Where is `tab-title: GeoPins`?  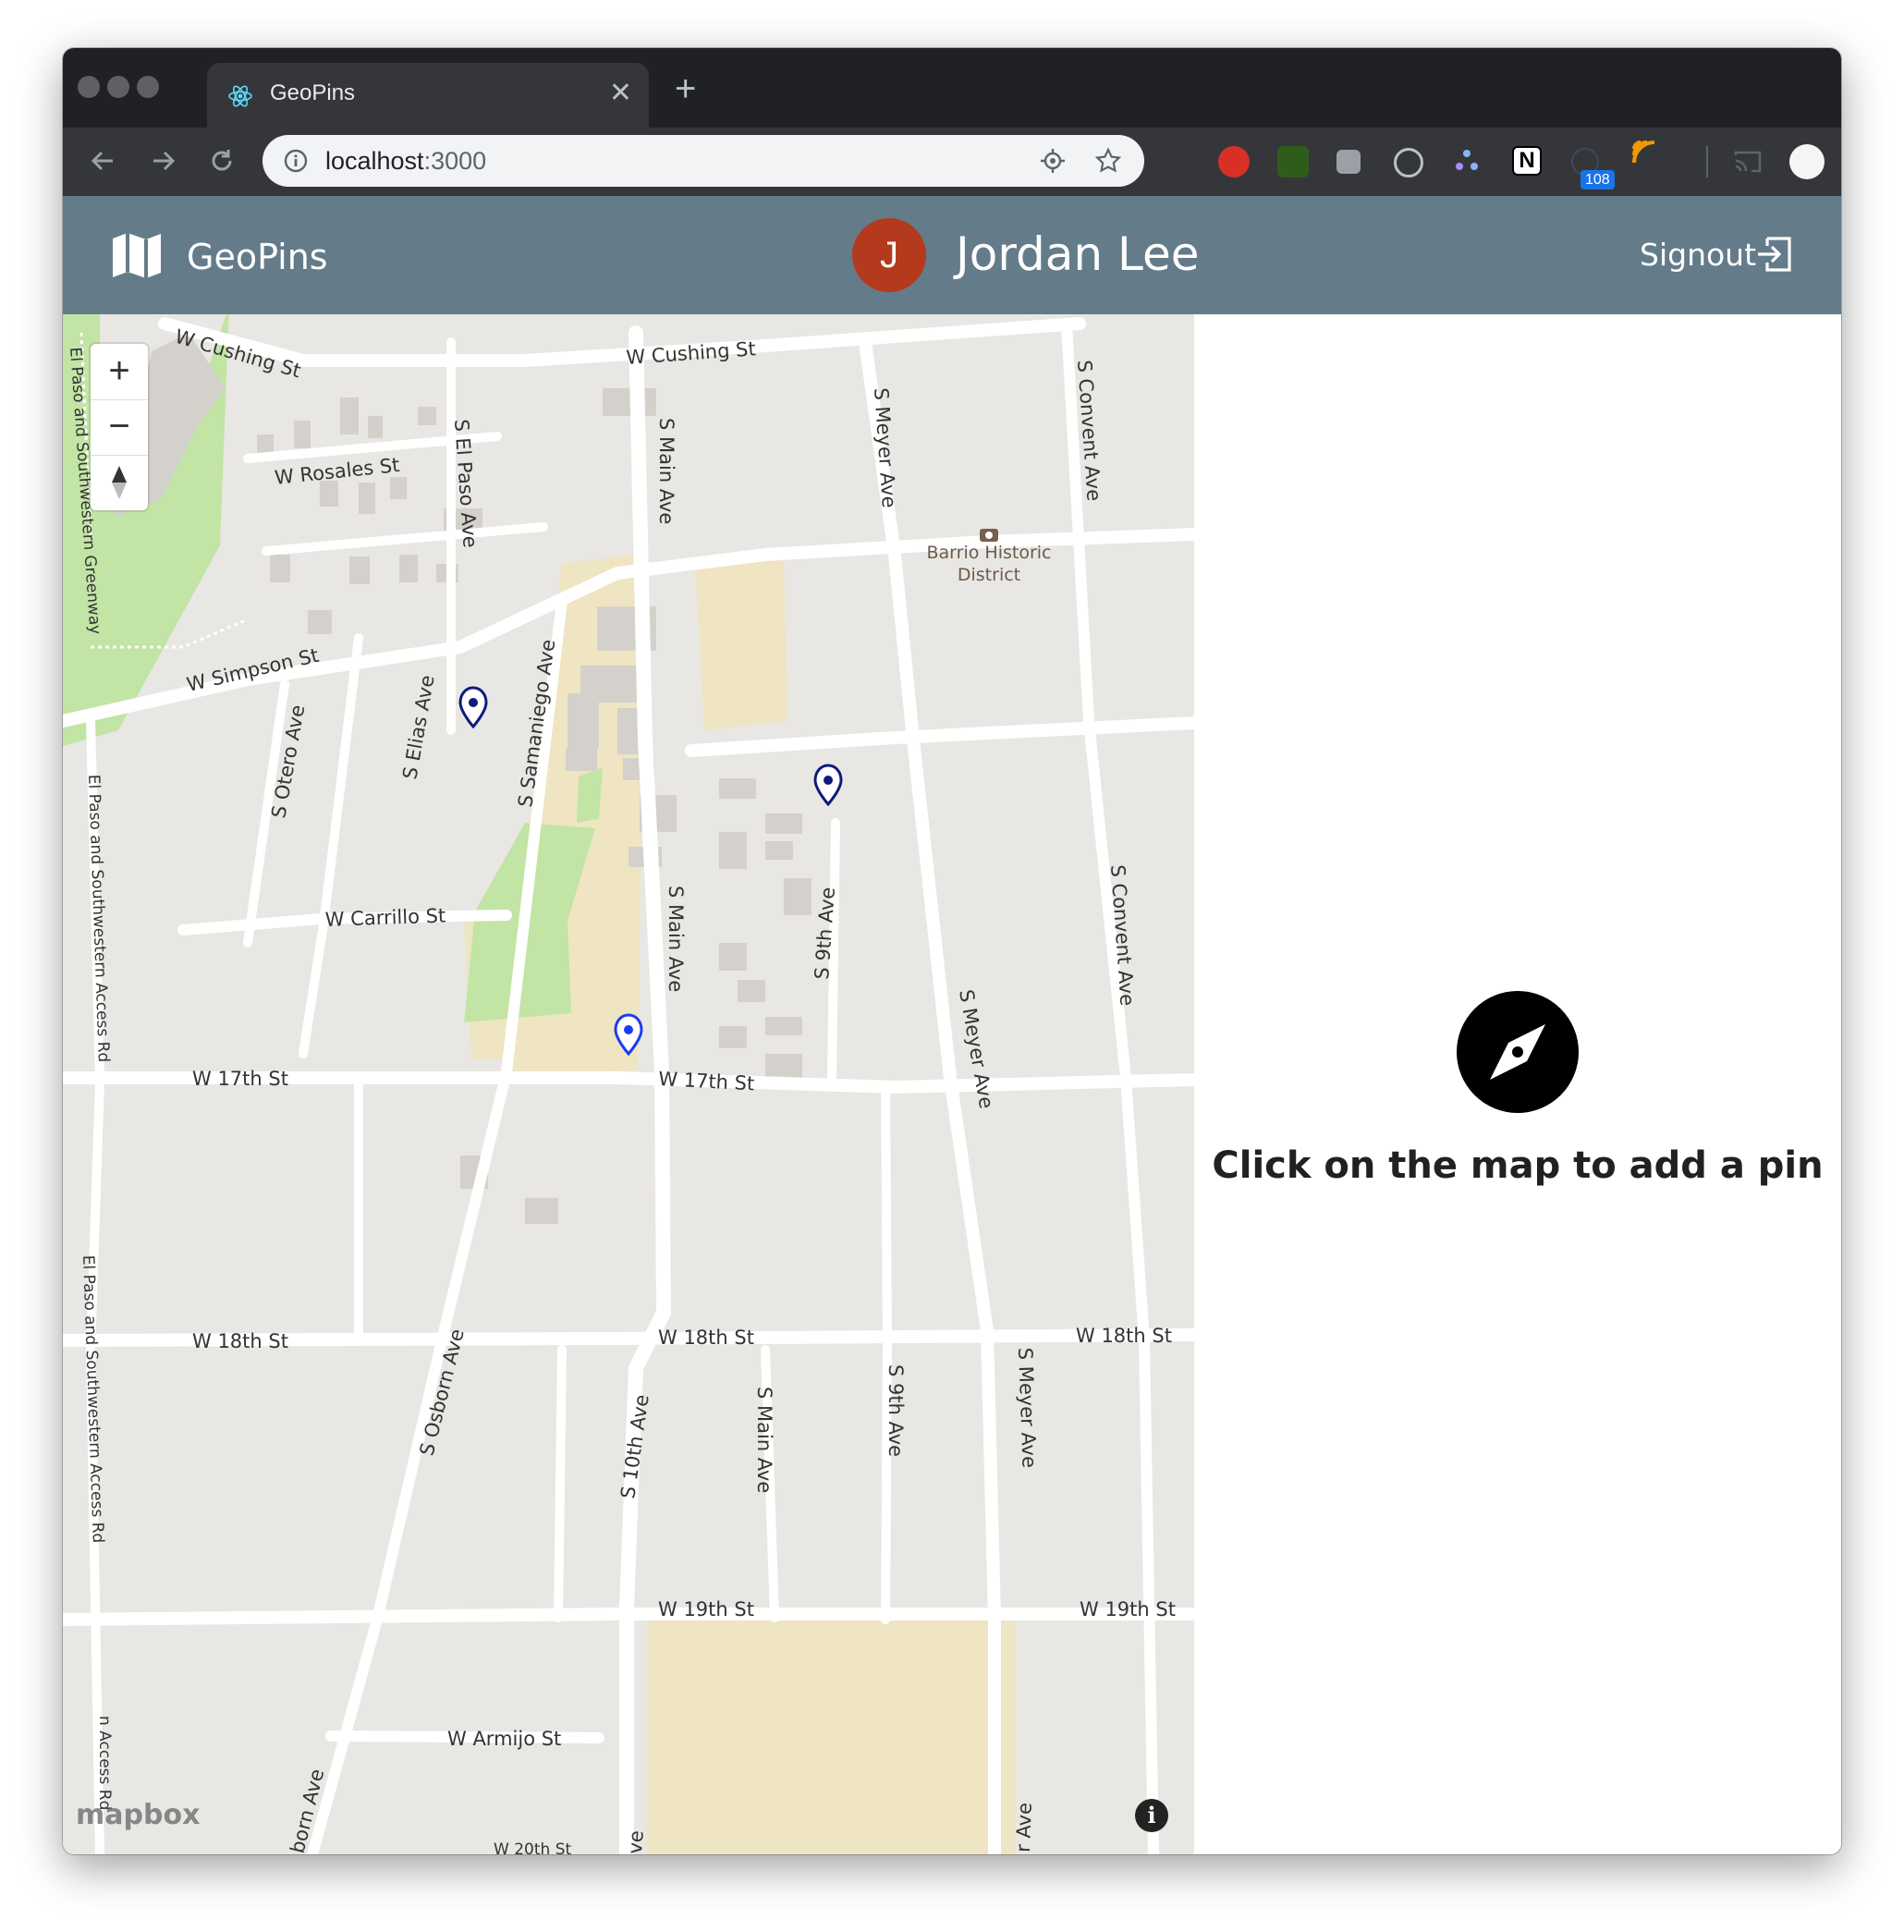 tab-title: GeoPins is located at coordinates (313, 92).